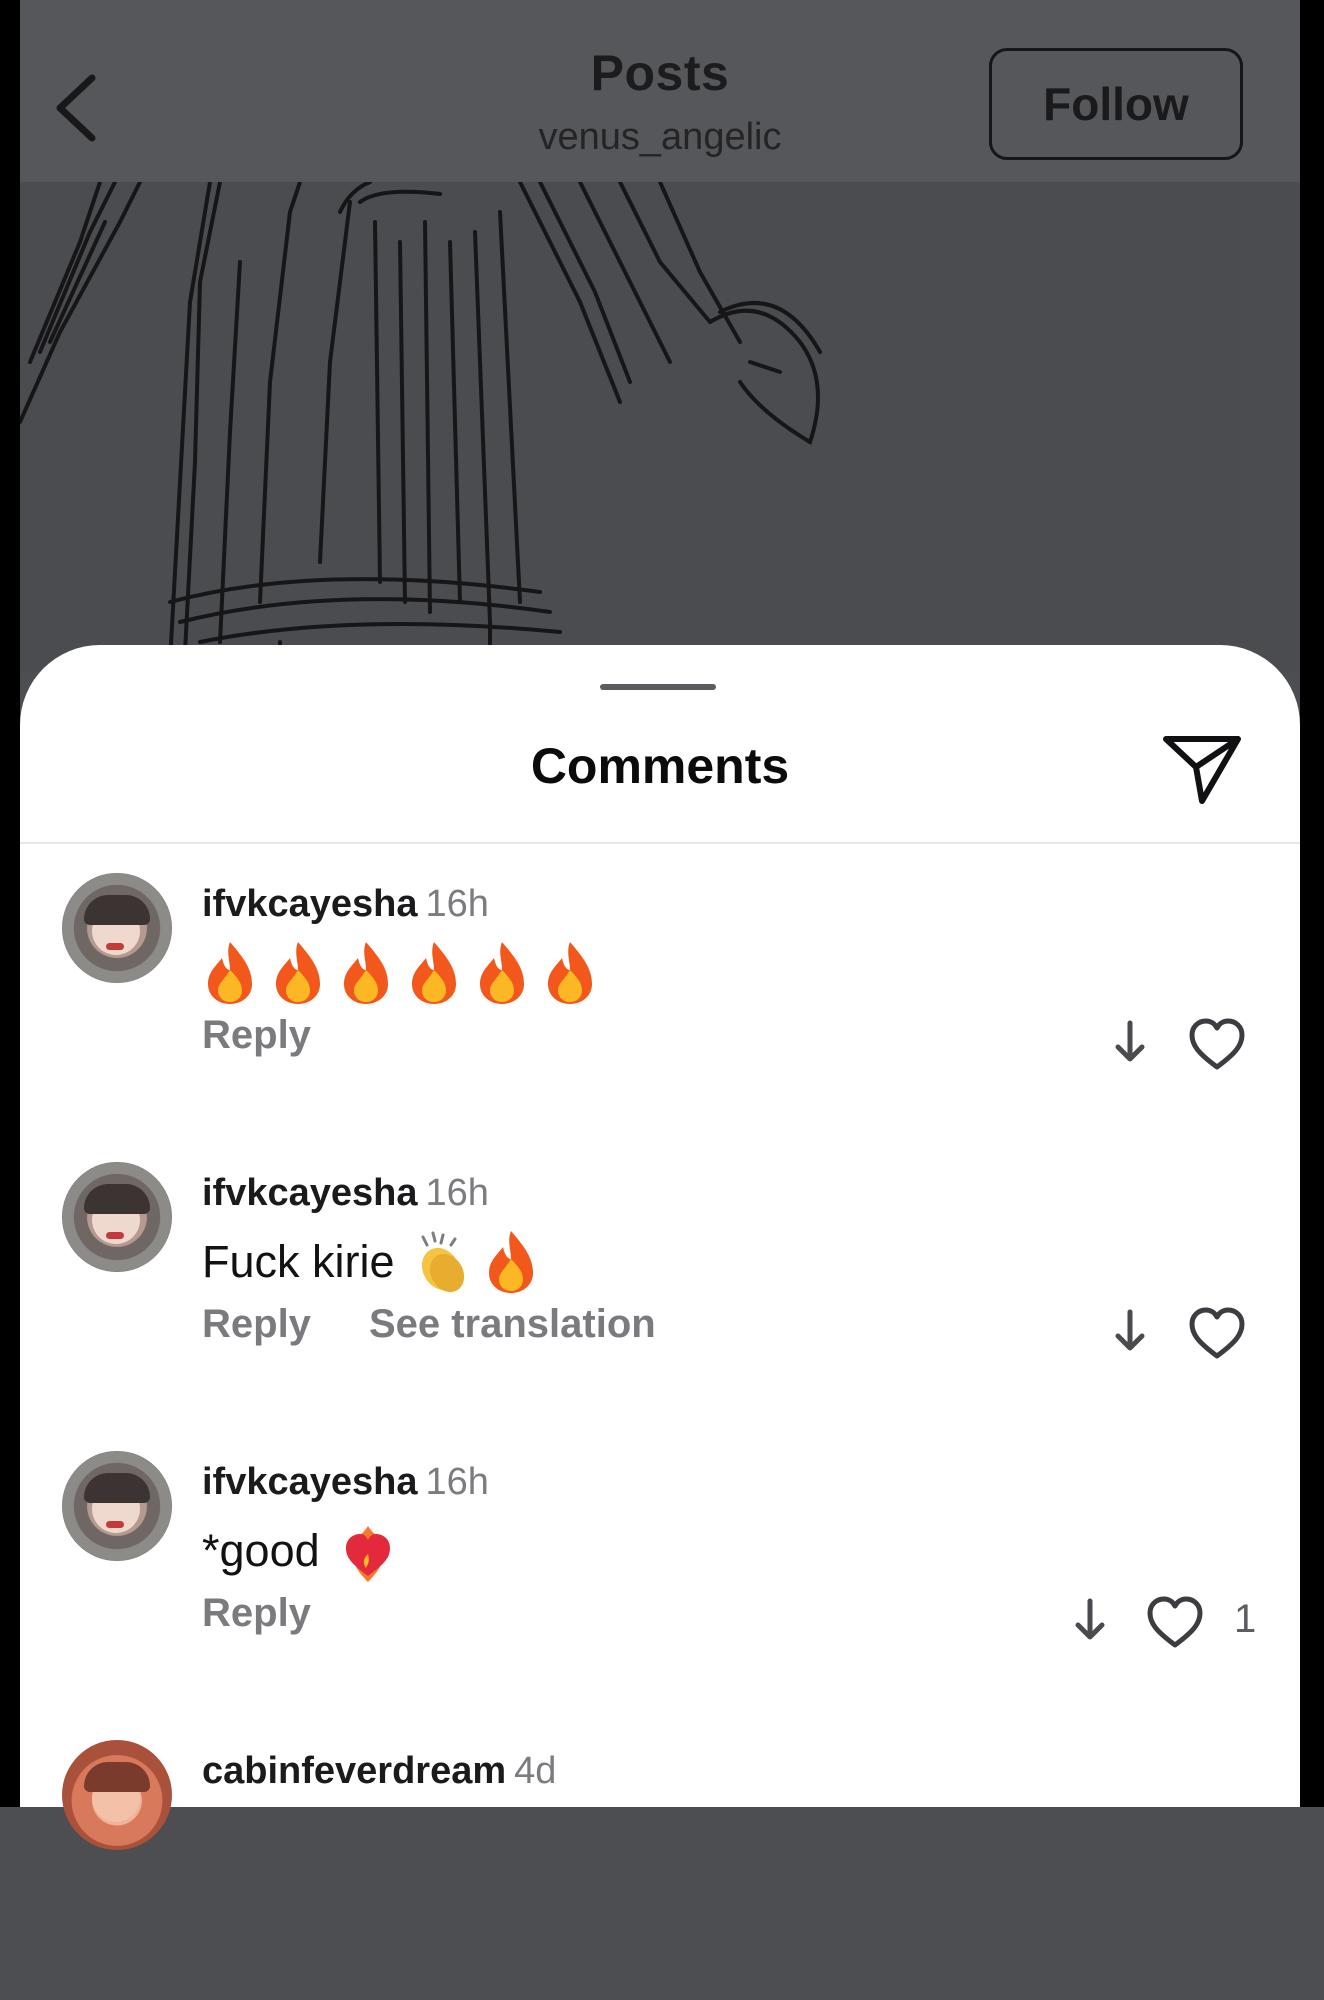 The height and width of the screenshot is (2000, 1324). I want to click on comment-item: ifvkcayesha 16h Reply, so click(660, 1003).